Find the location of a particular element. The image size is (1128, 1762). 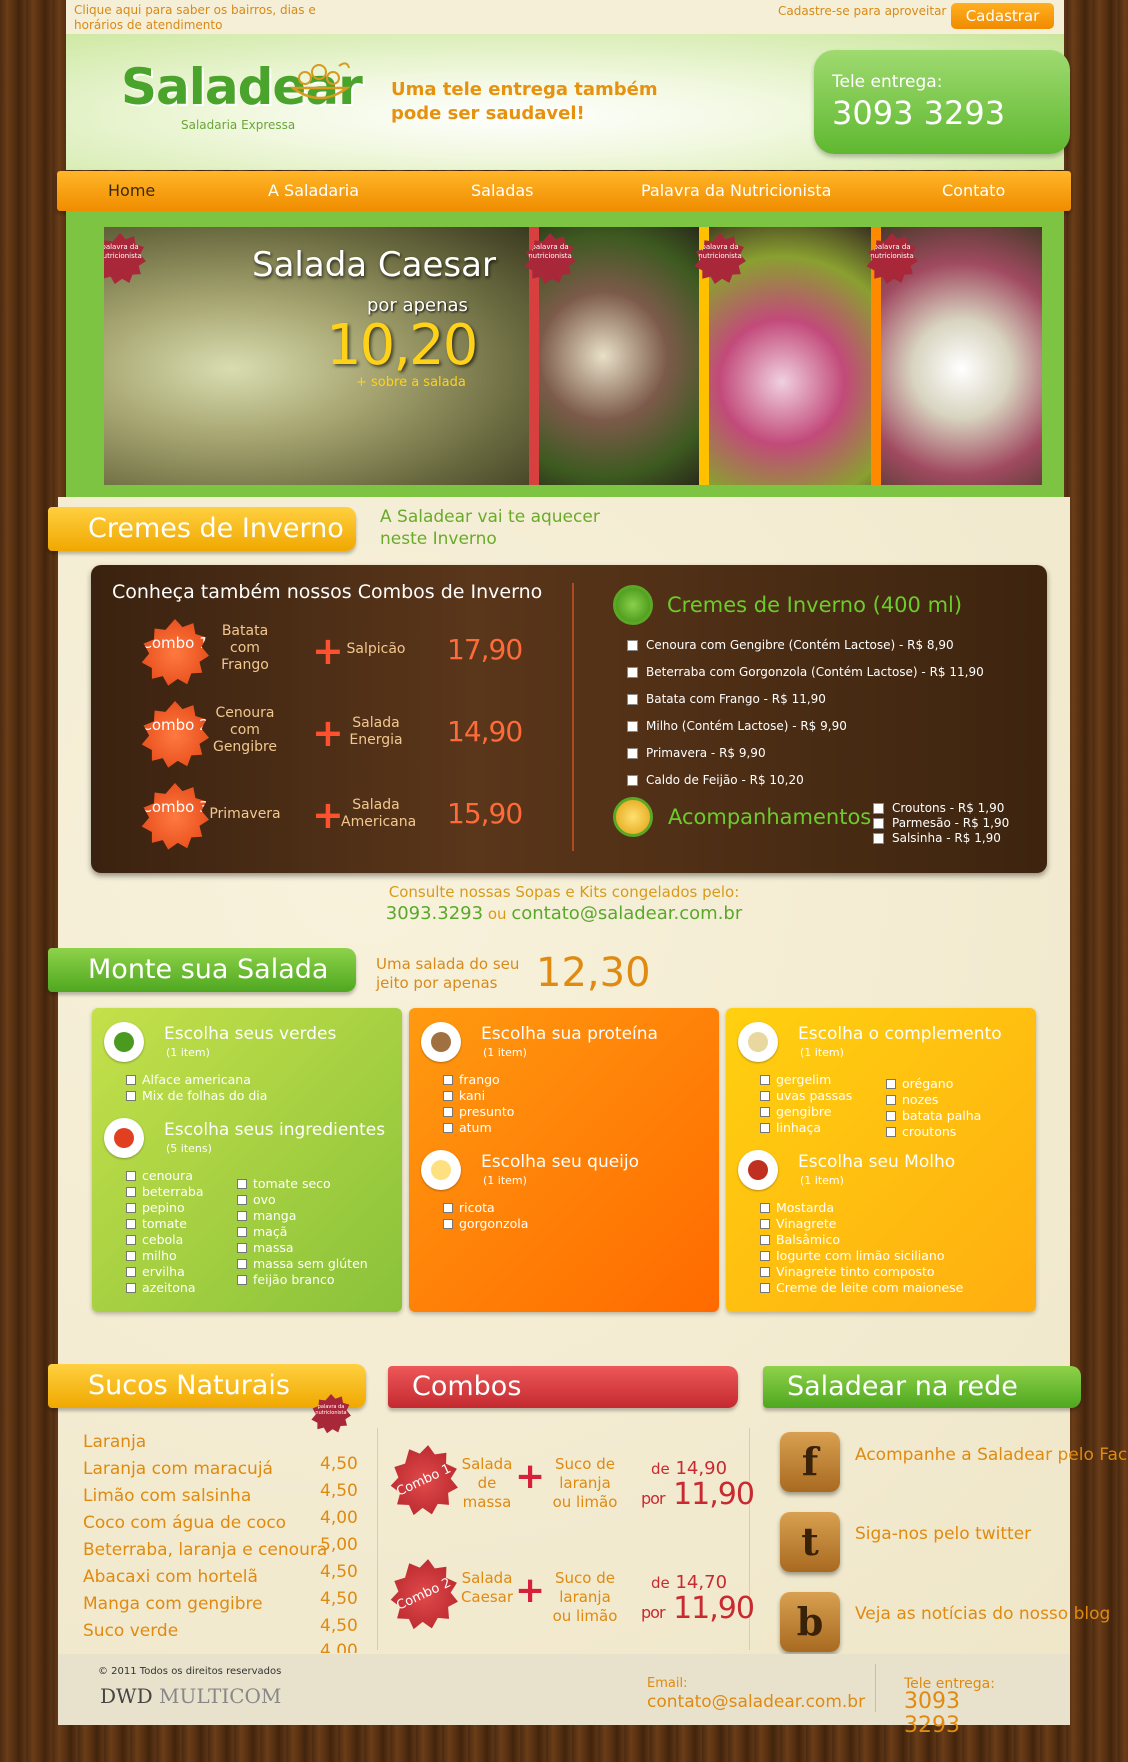

creme-option: Primavera - R$ 9,90 is located at coordinates (696, 753).